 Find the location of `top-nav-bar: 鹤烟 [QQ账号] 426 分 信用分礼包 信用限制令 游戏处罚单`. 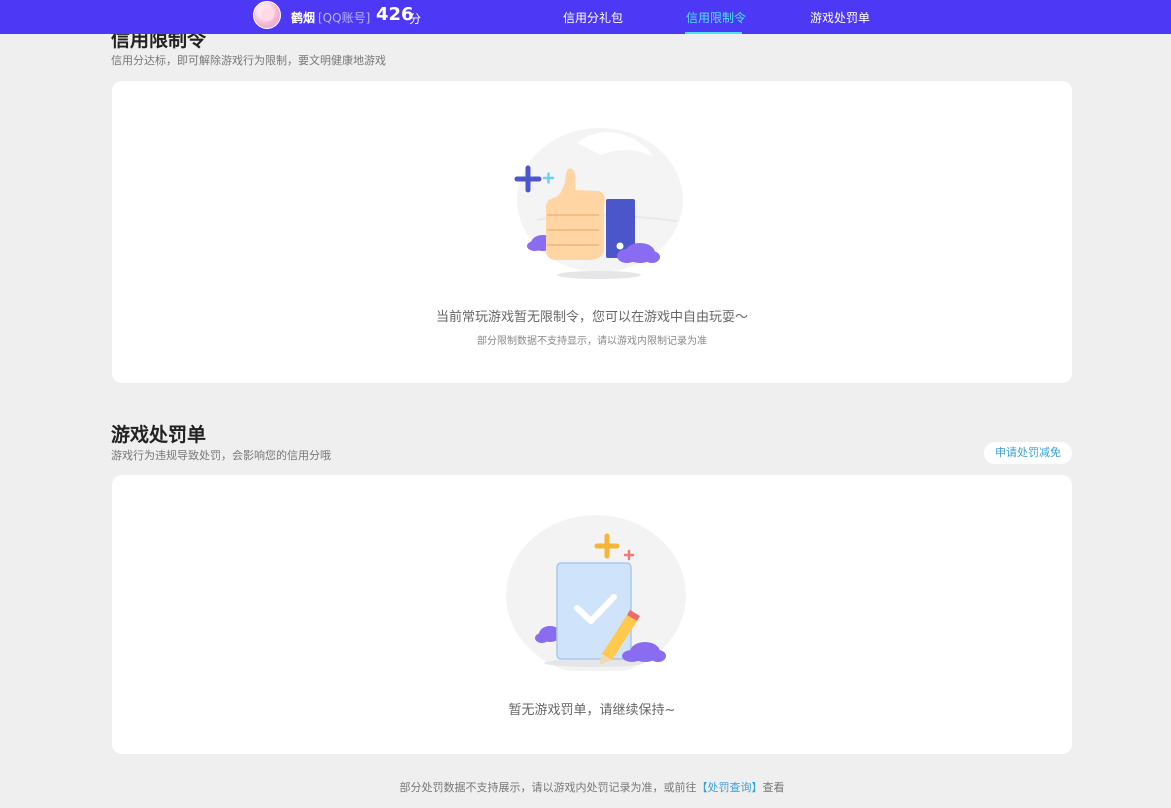

top-nav-bar: 鹤烟 [QQ账号] 426 分 信用分礼包 信用限制令 游戏处罚单 is located at coordinates (585, 17).